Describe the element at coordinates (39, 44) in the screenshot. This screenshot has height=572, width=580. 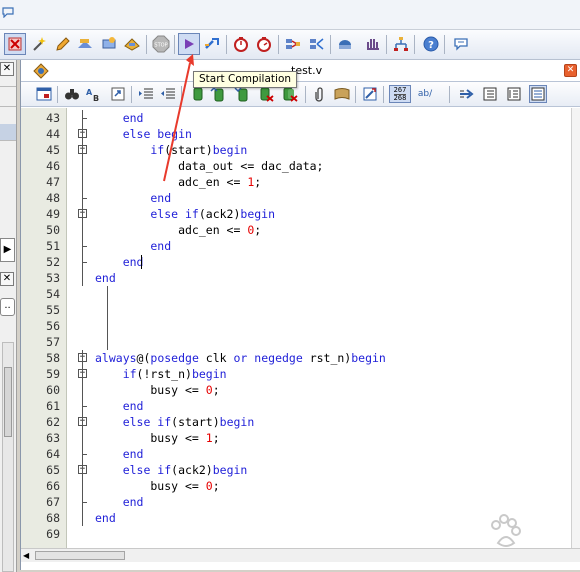
I see `magic-wand-icon` at that location.